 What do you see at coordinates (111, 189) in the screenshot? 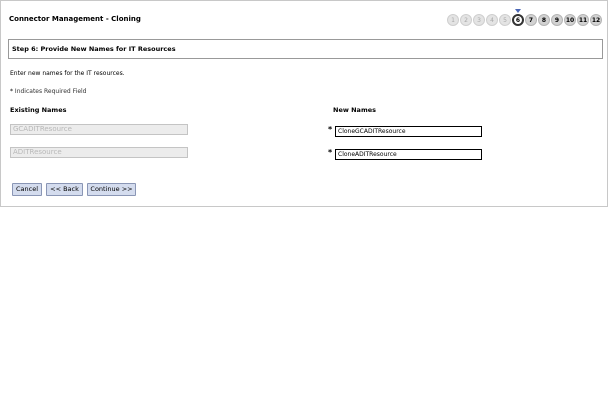
I see `continue-button: Continue >>` at bounding box center [111, 189].